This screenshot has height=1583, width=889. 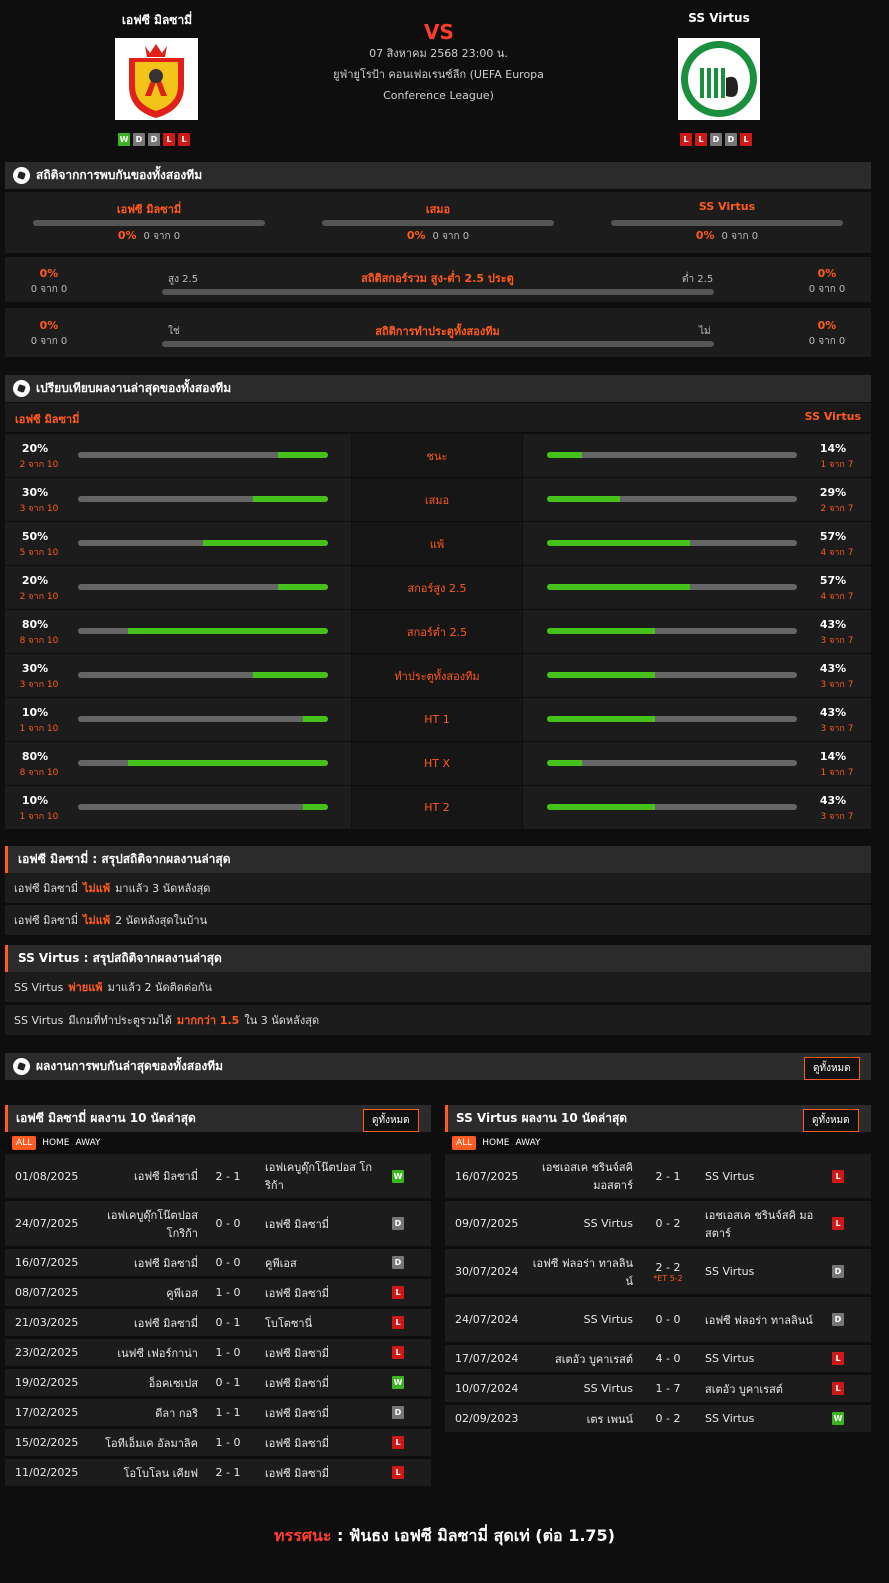 I want to click on match-home-team: ดีลา กอริ, so click(x=146, y=1412).